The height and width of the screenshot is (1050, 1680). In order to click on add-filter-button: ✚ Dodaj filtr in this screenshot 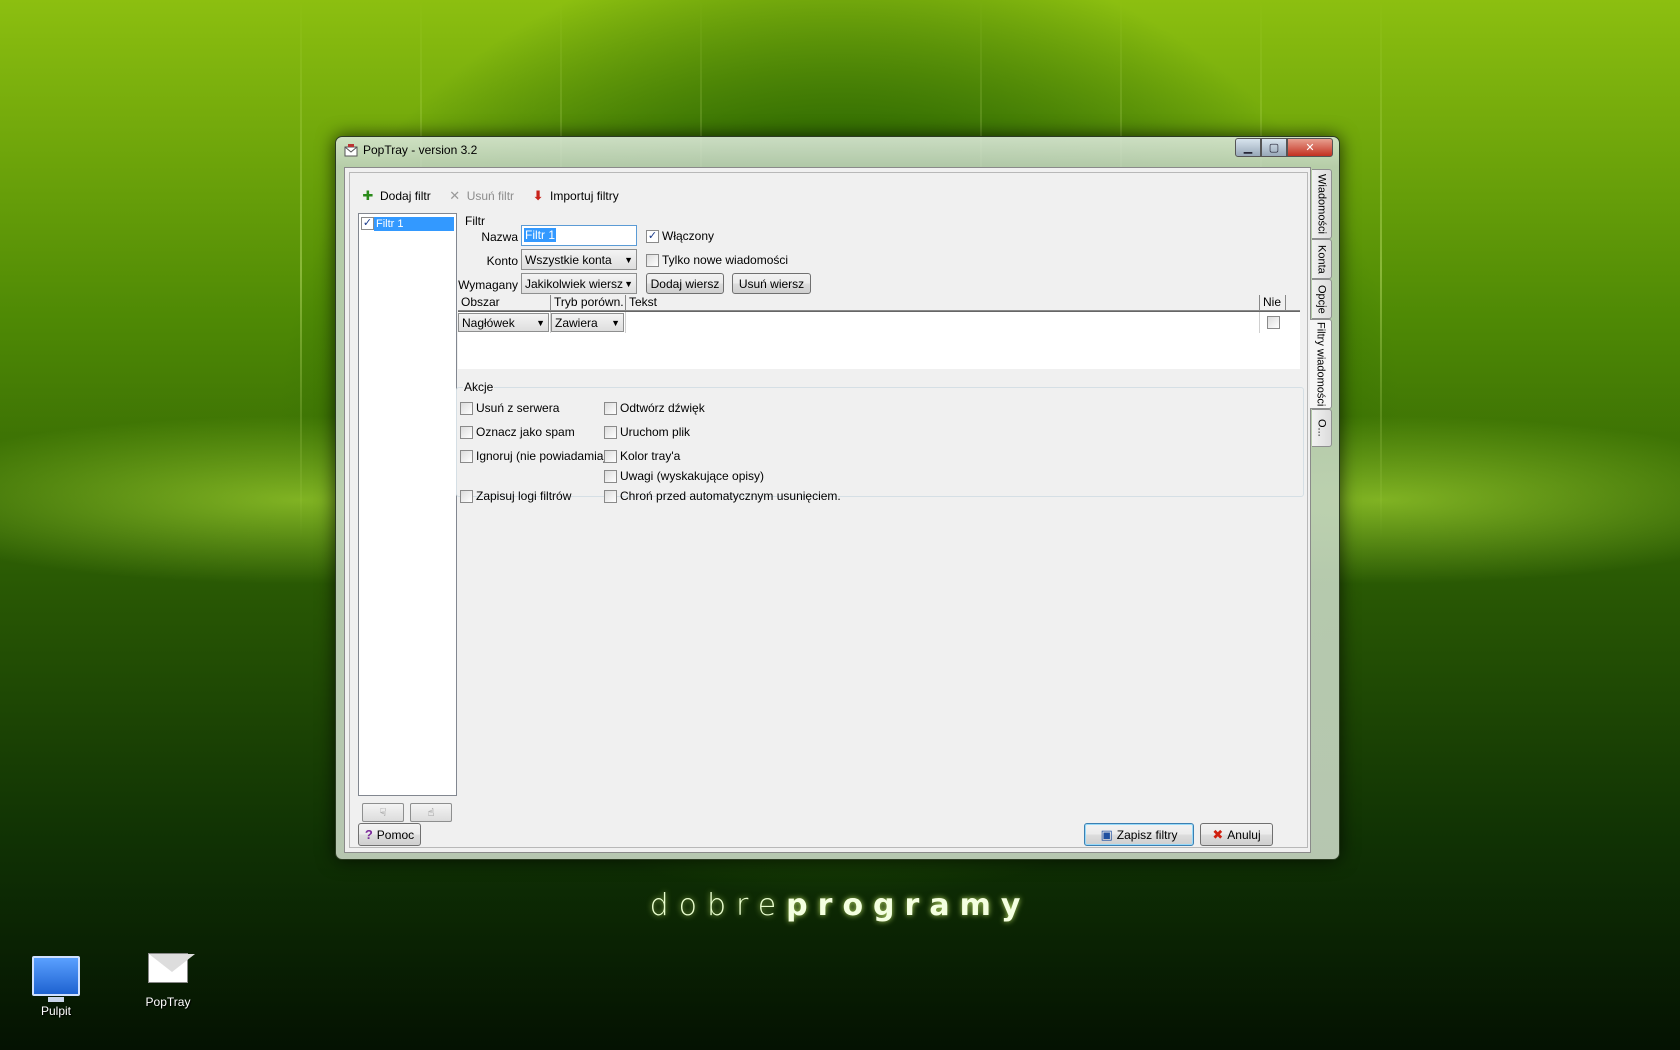, I will do `click(395, 196)`.